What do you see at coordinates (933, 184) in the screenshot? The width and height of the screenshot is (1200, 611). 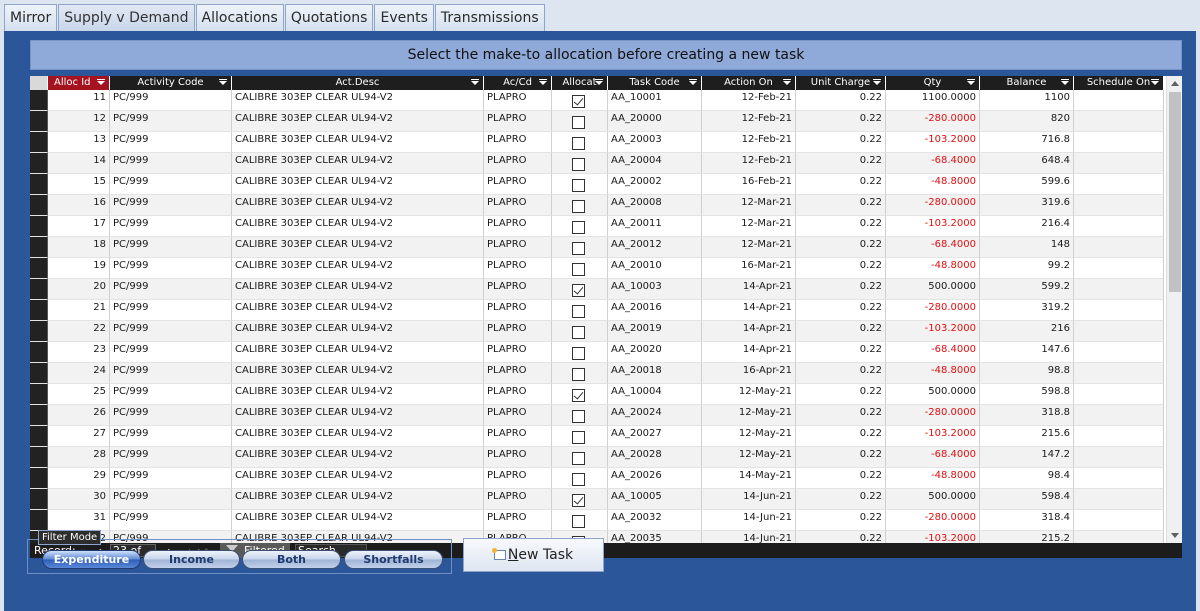 I see `cell-qty: -48.8000` at bounding box center [933, 184].